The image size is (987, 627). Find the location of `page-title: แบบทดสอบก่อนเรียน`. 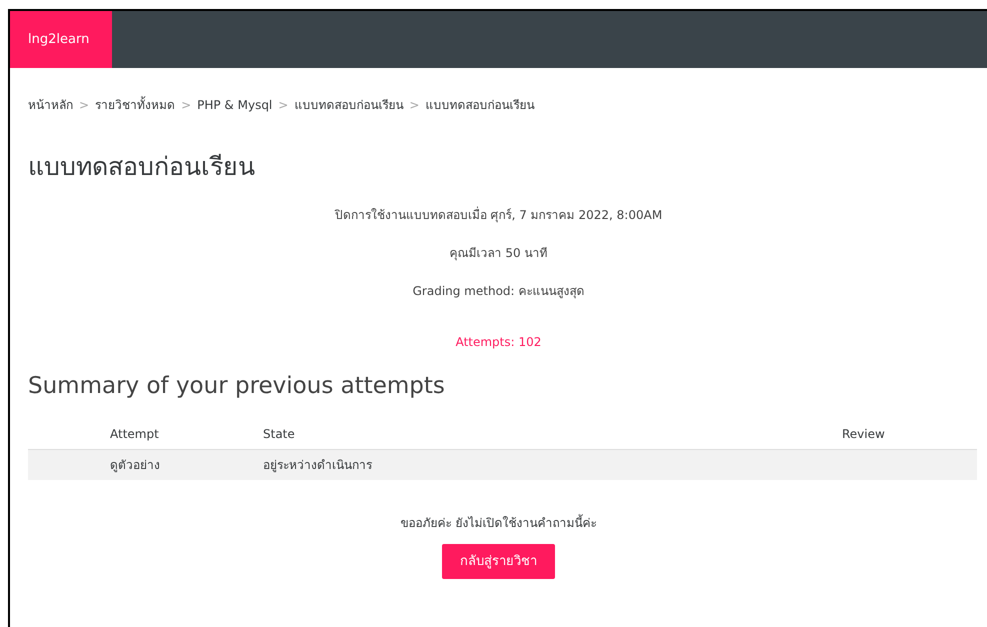

page-title: แบบทดสอบก่อนเรียน is located at coordinates (142, 167).